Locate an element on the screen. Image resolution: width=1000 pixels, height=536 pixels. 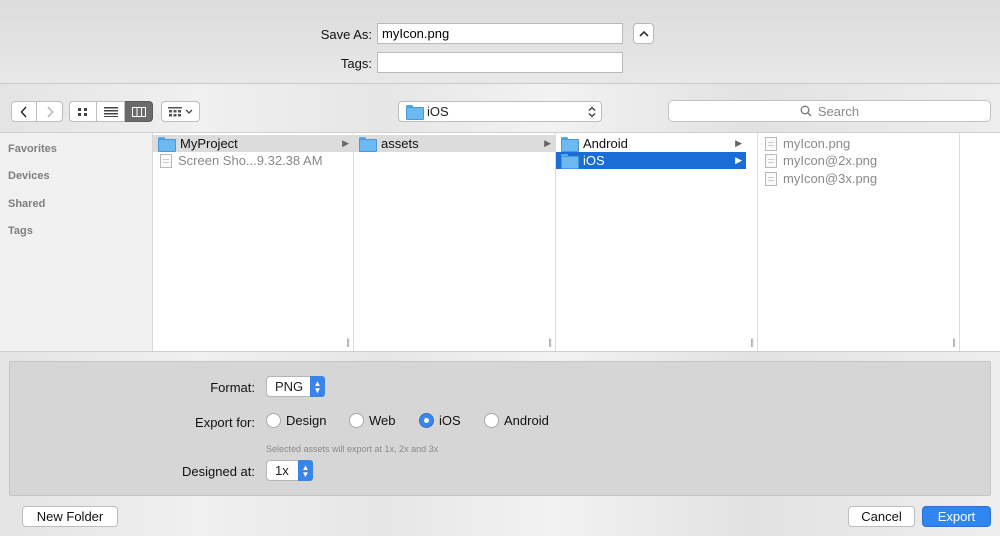
browser-column-1: MyProject ▶ Screen Sho...9.32.38 AM || is located at coordinates (253, 242).